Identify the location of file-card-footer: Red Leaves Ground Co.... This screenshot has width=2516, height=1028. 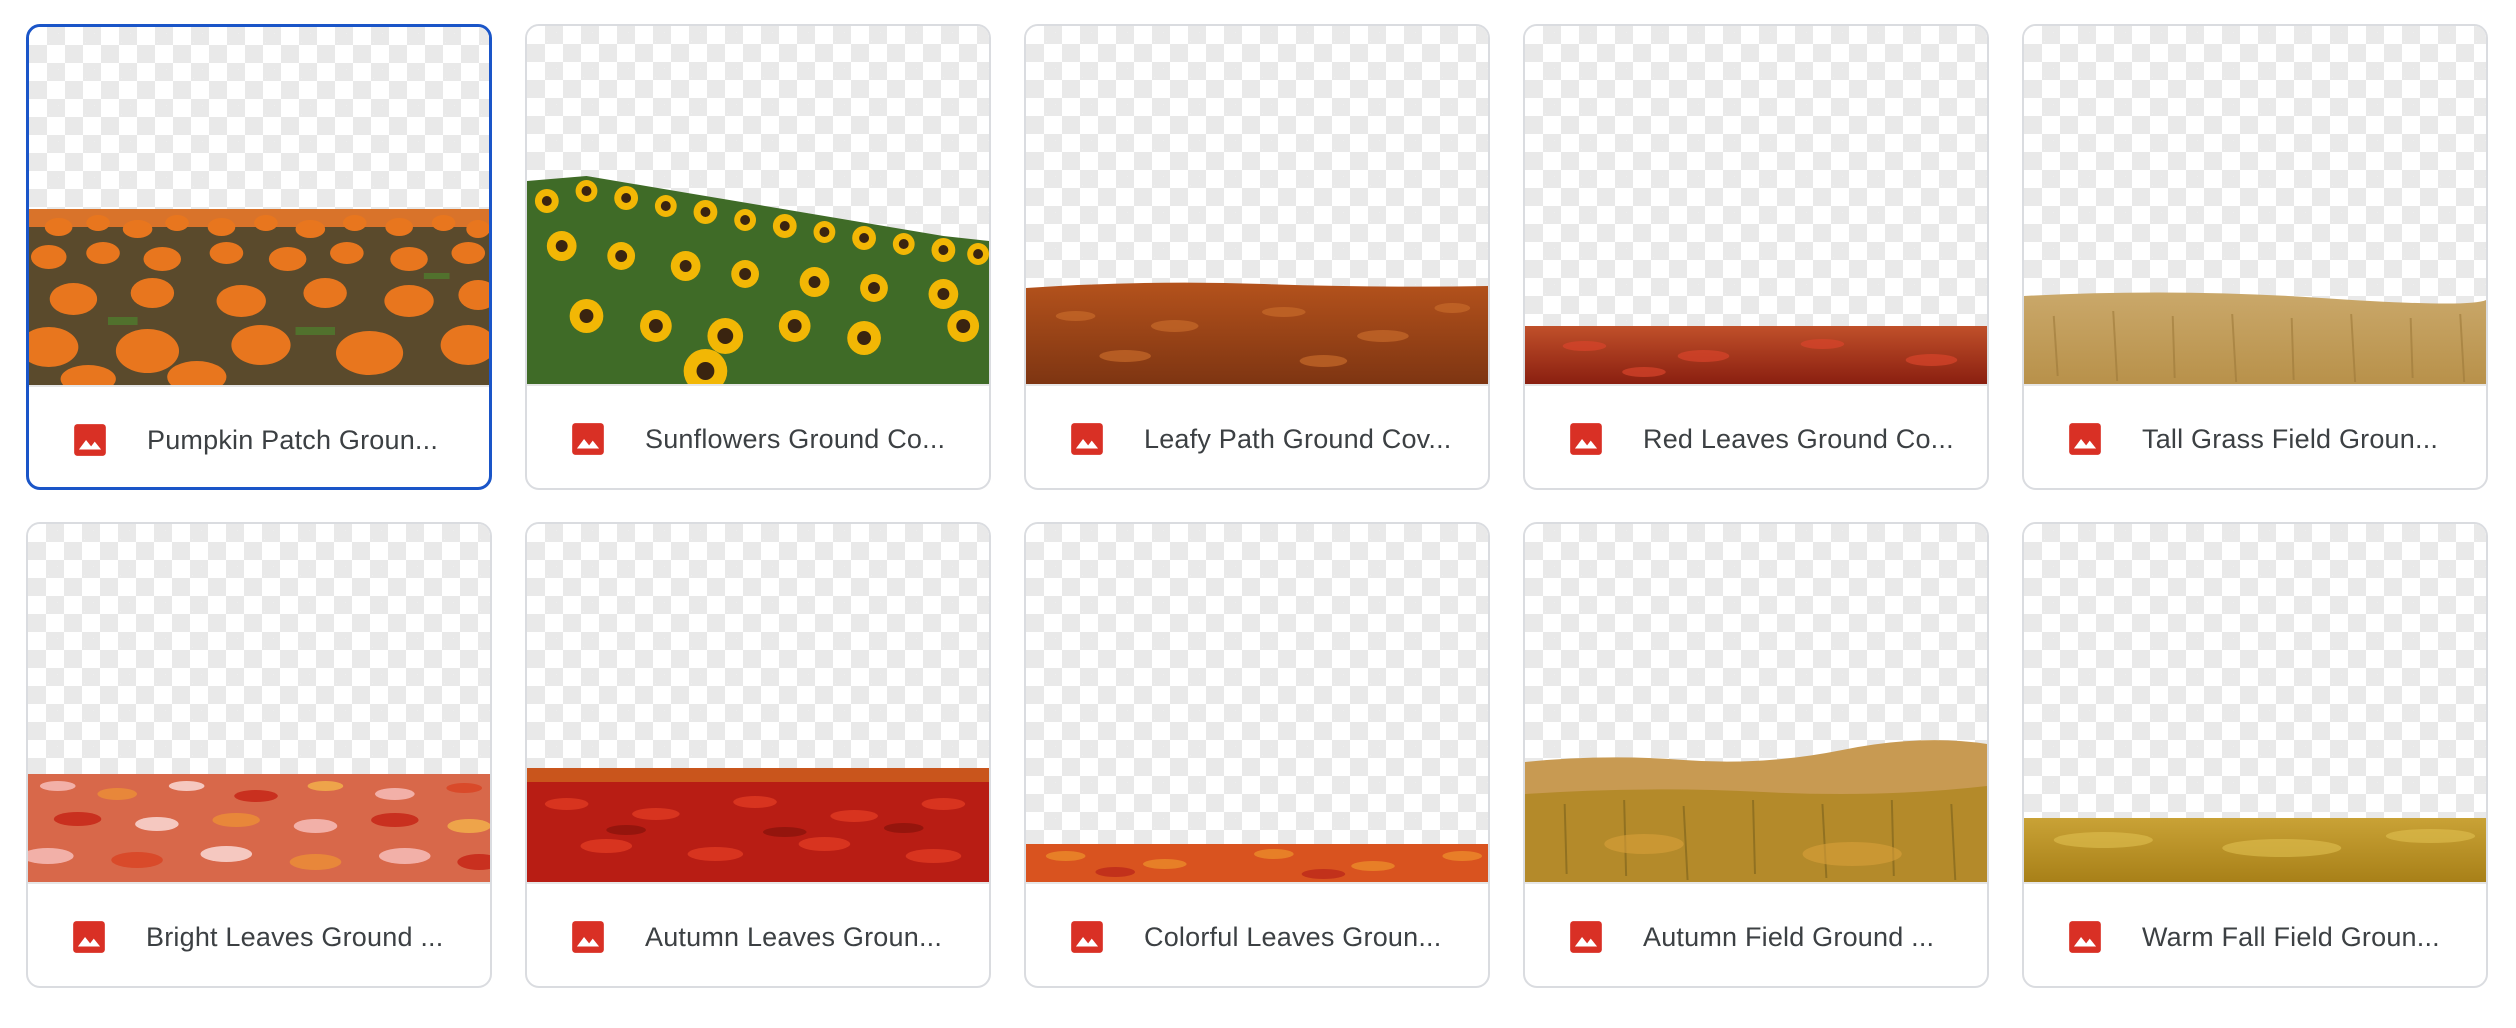
(1756, 437).